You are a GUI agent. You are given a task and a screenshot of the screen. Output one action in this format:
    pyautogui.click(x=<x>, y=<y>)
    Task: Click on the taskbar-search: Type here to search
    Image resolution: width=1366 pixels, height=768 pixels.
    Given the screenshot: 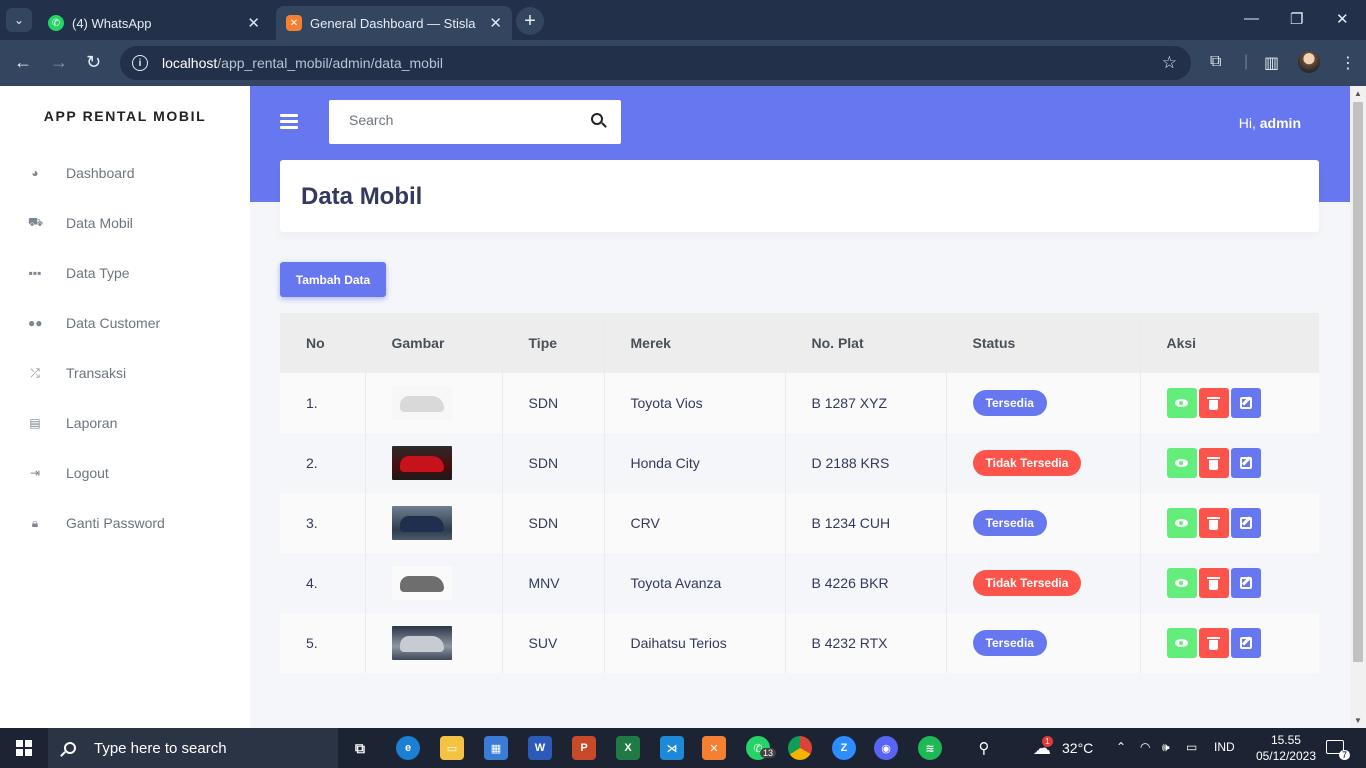 What is the action you would take?
    pyautogui.click(x=193, y=748)
    